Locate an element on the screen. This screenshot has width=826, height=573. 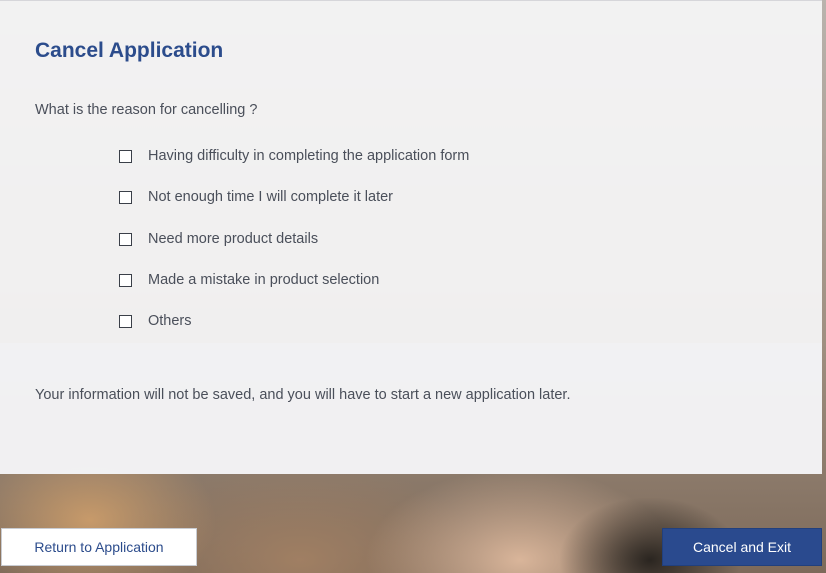
cancel-and-exit-button: Cancel and Exit is located at coordinates (742, 547).